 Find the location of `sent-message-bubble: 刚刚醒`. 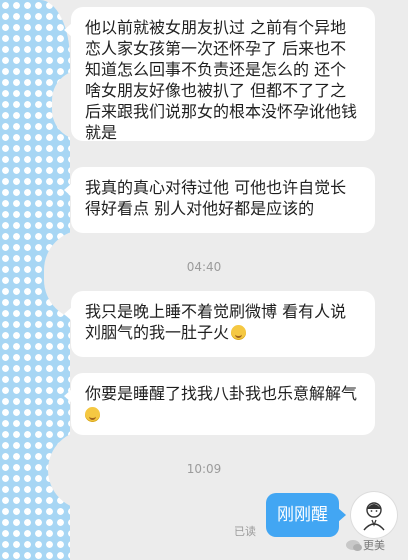

sent-message-bubble: 刚刚醒 is located at coordinates (306, 515).